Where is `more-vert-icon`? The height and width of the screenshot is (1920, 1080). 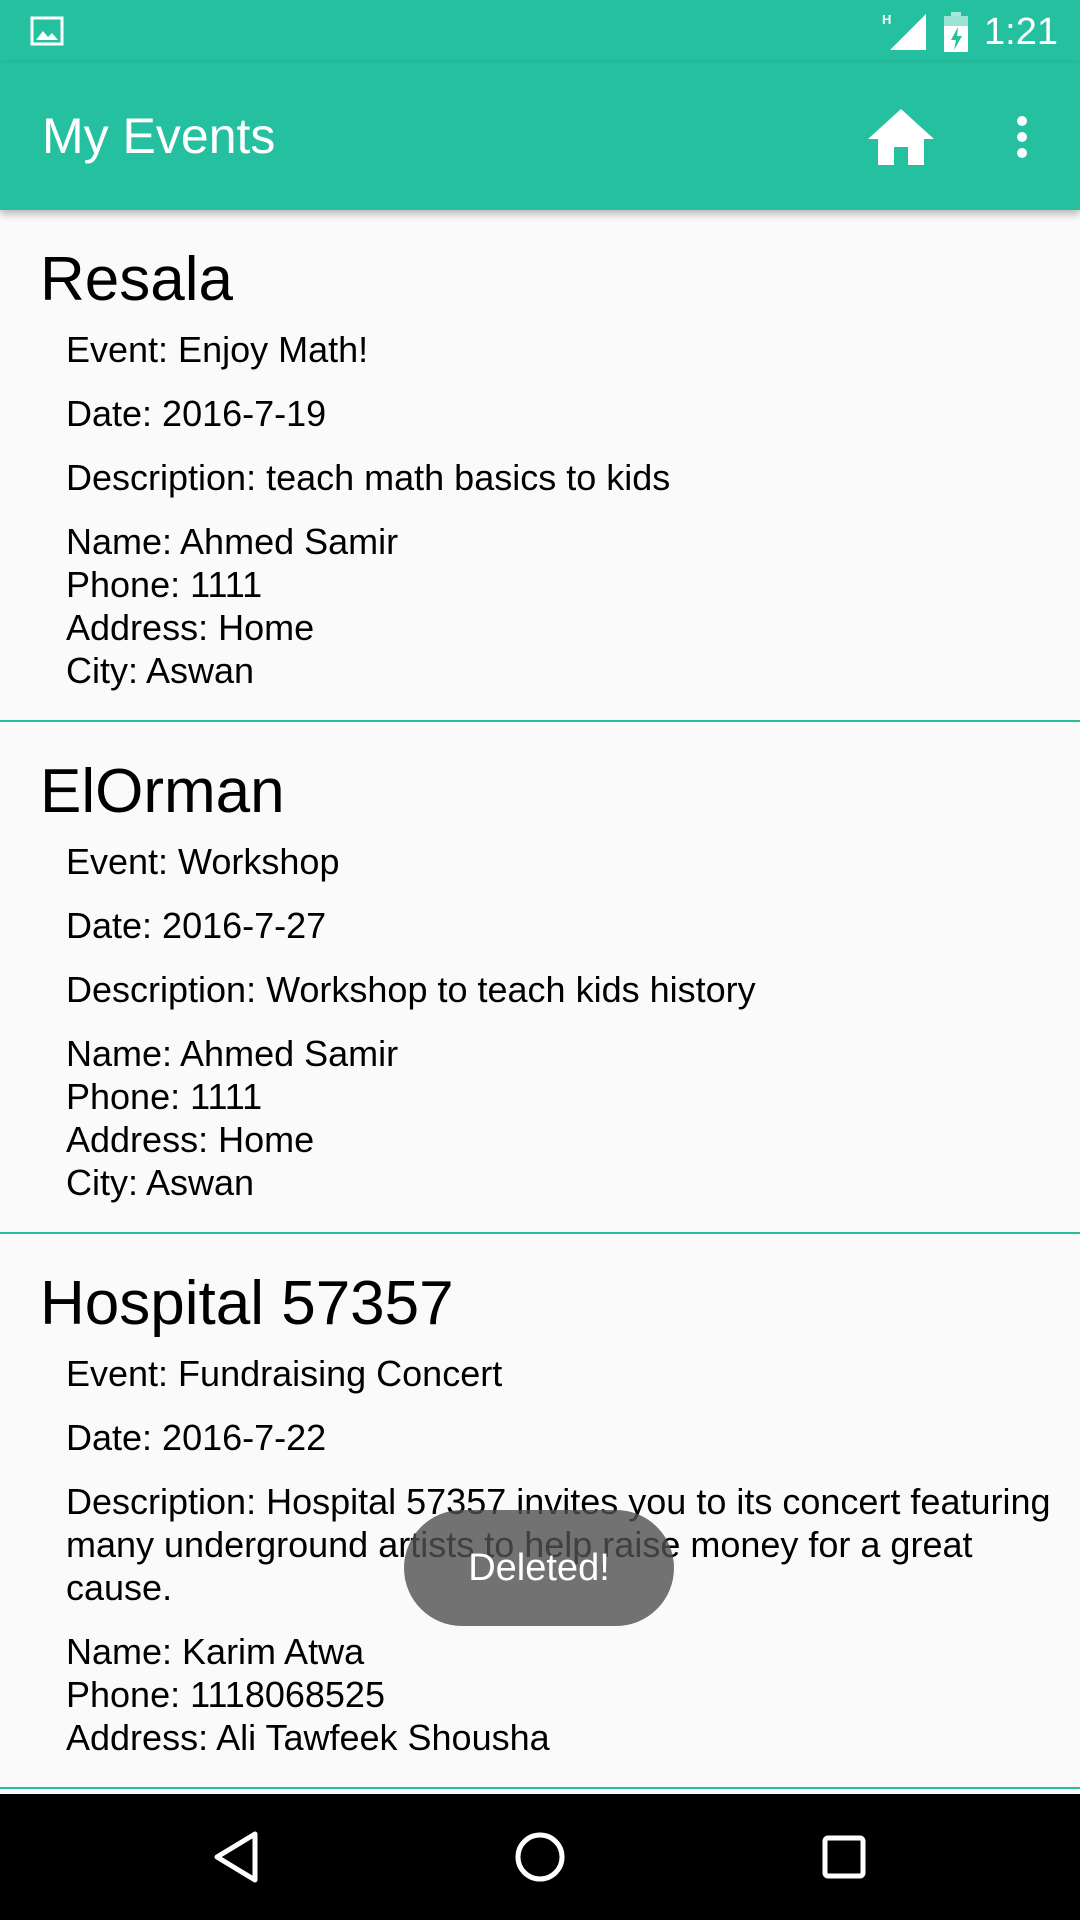
more-vert-icon is located at coordinates (1022, 137).